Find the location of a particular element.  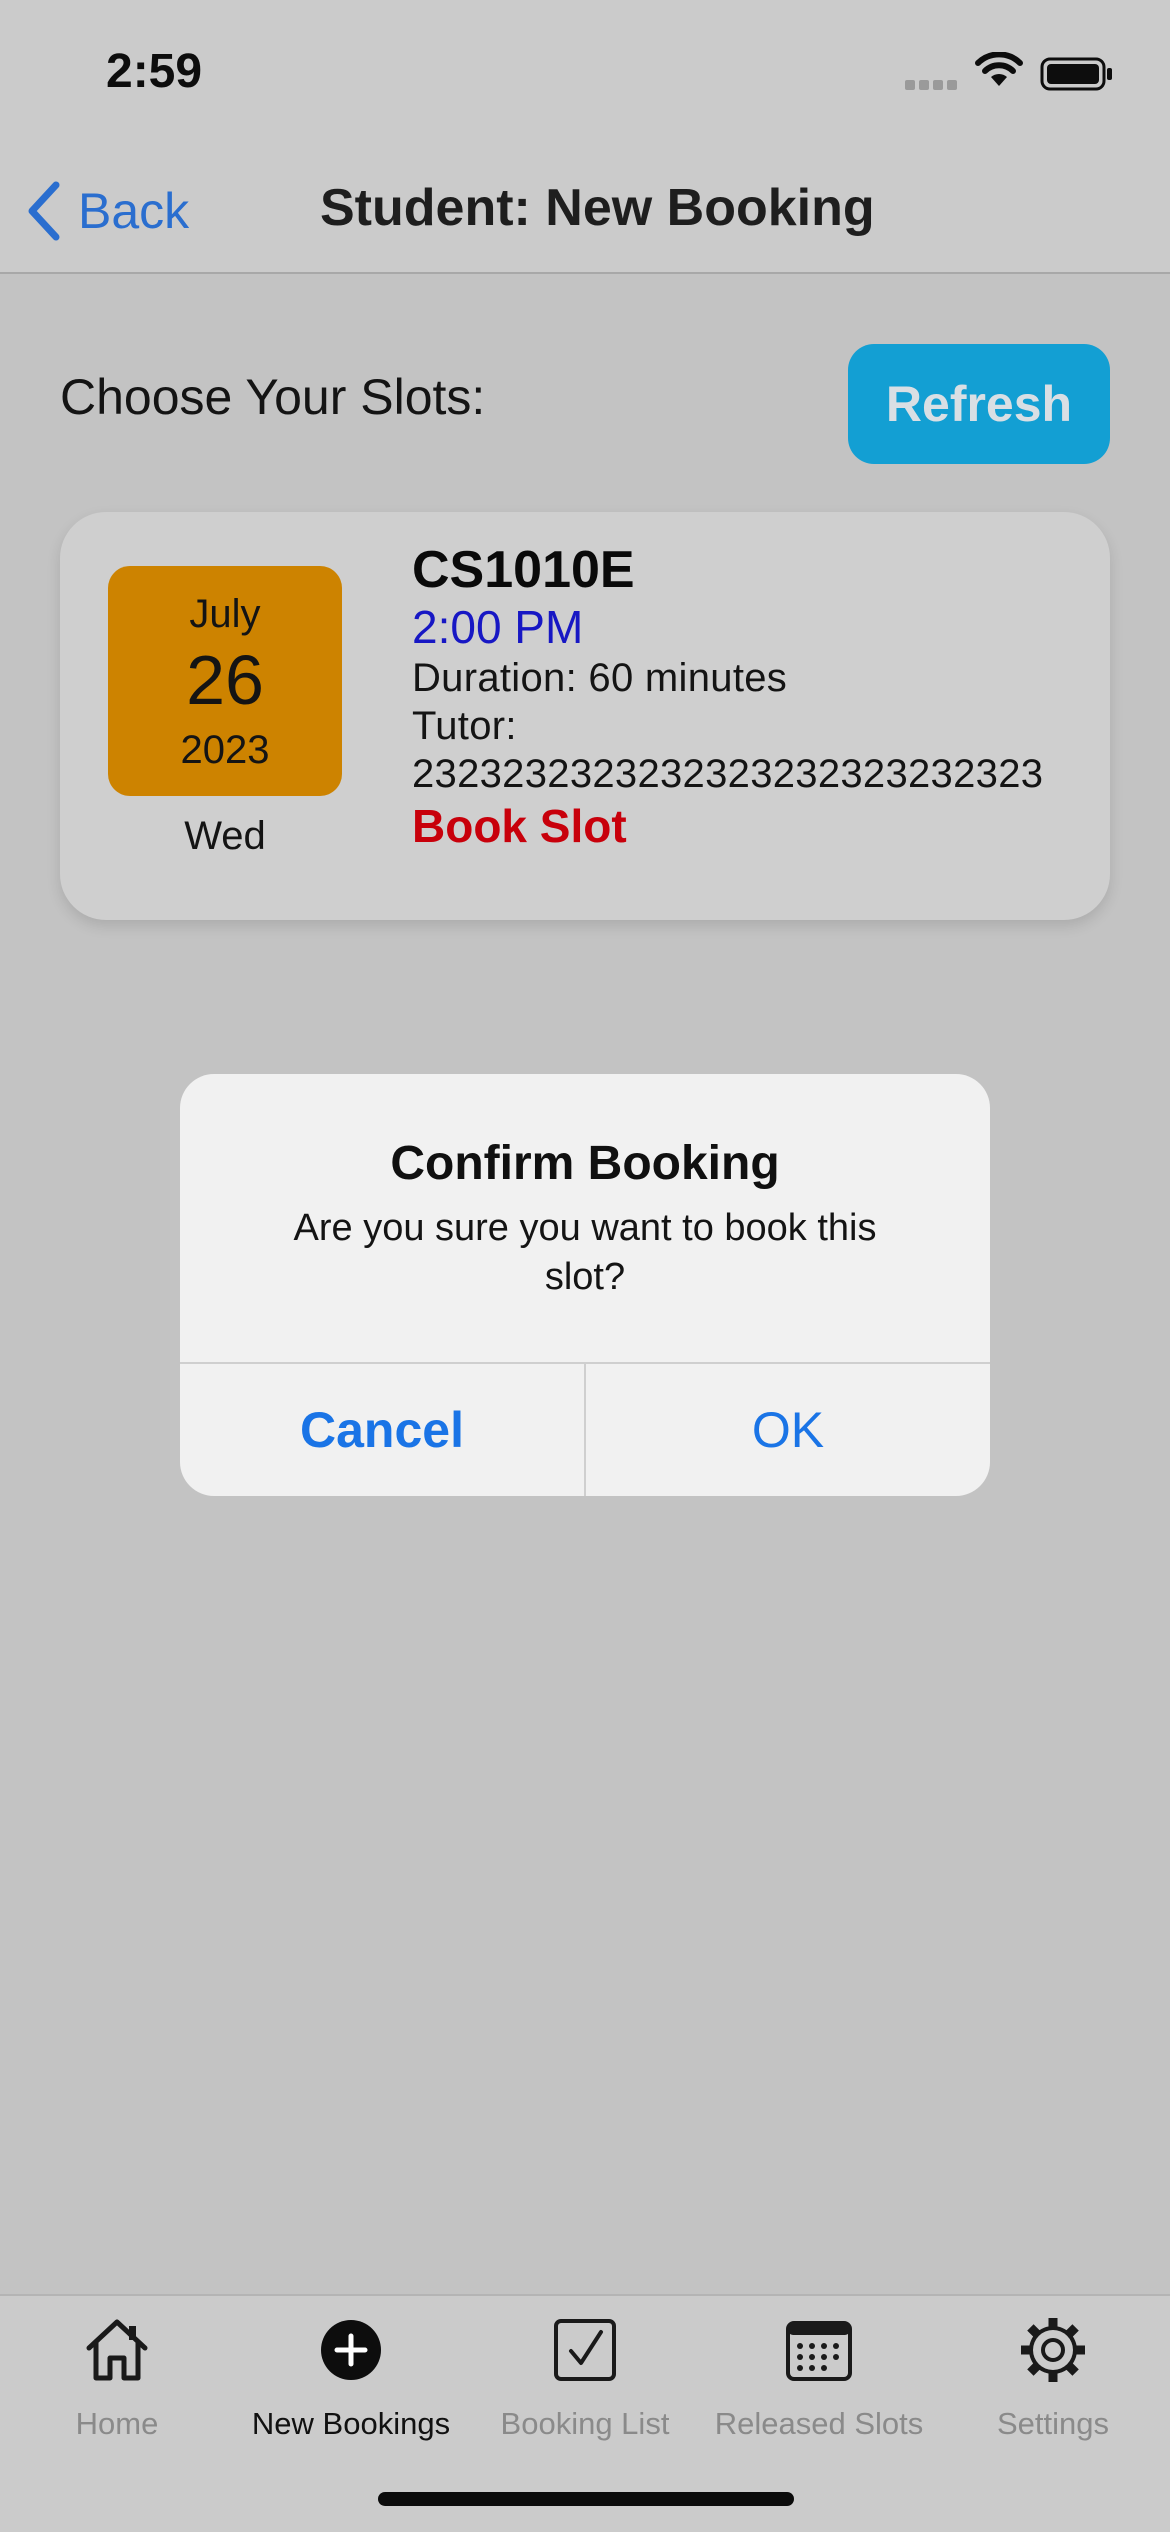

tab-booking-list: Booking List is located at coordinates (585, 2389).